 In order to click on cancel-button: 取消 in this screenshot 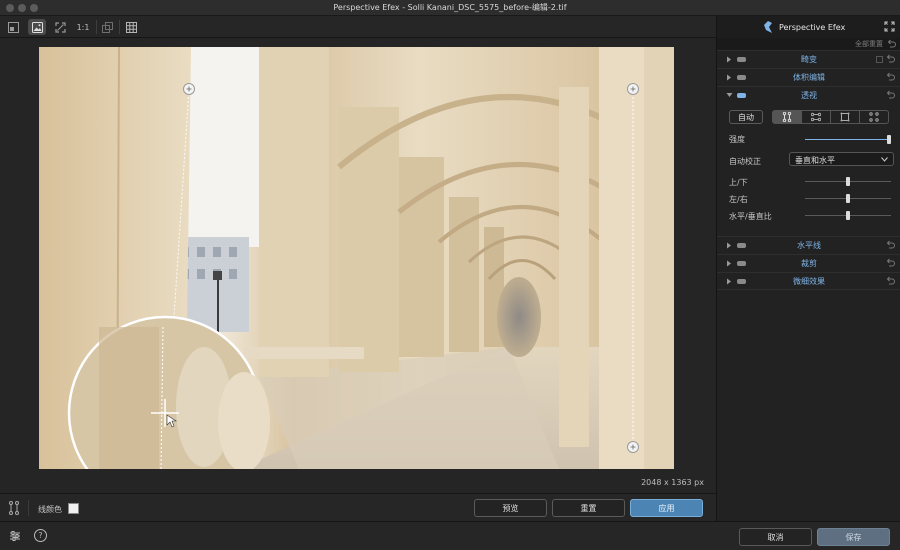, I will do `click(775, 537)`.